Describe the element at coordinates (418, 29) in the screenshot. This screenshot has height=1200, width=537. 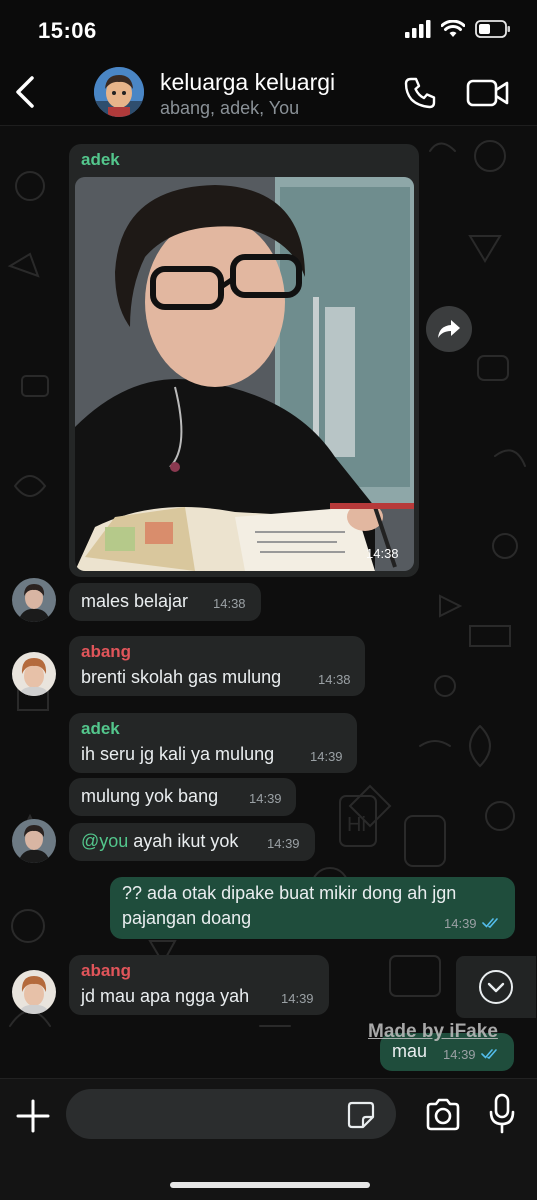
I see `cellular-signal-icon` at that location.